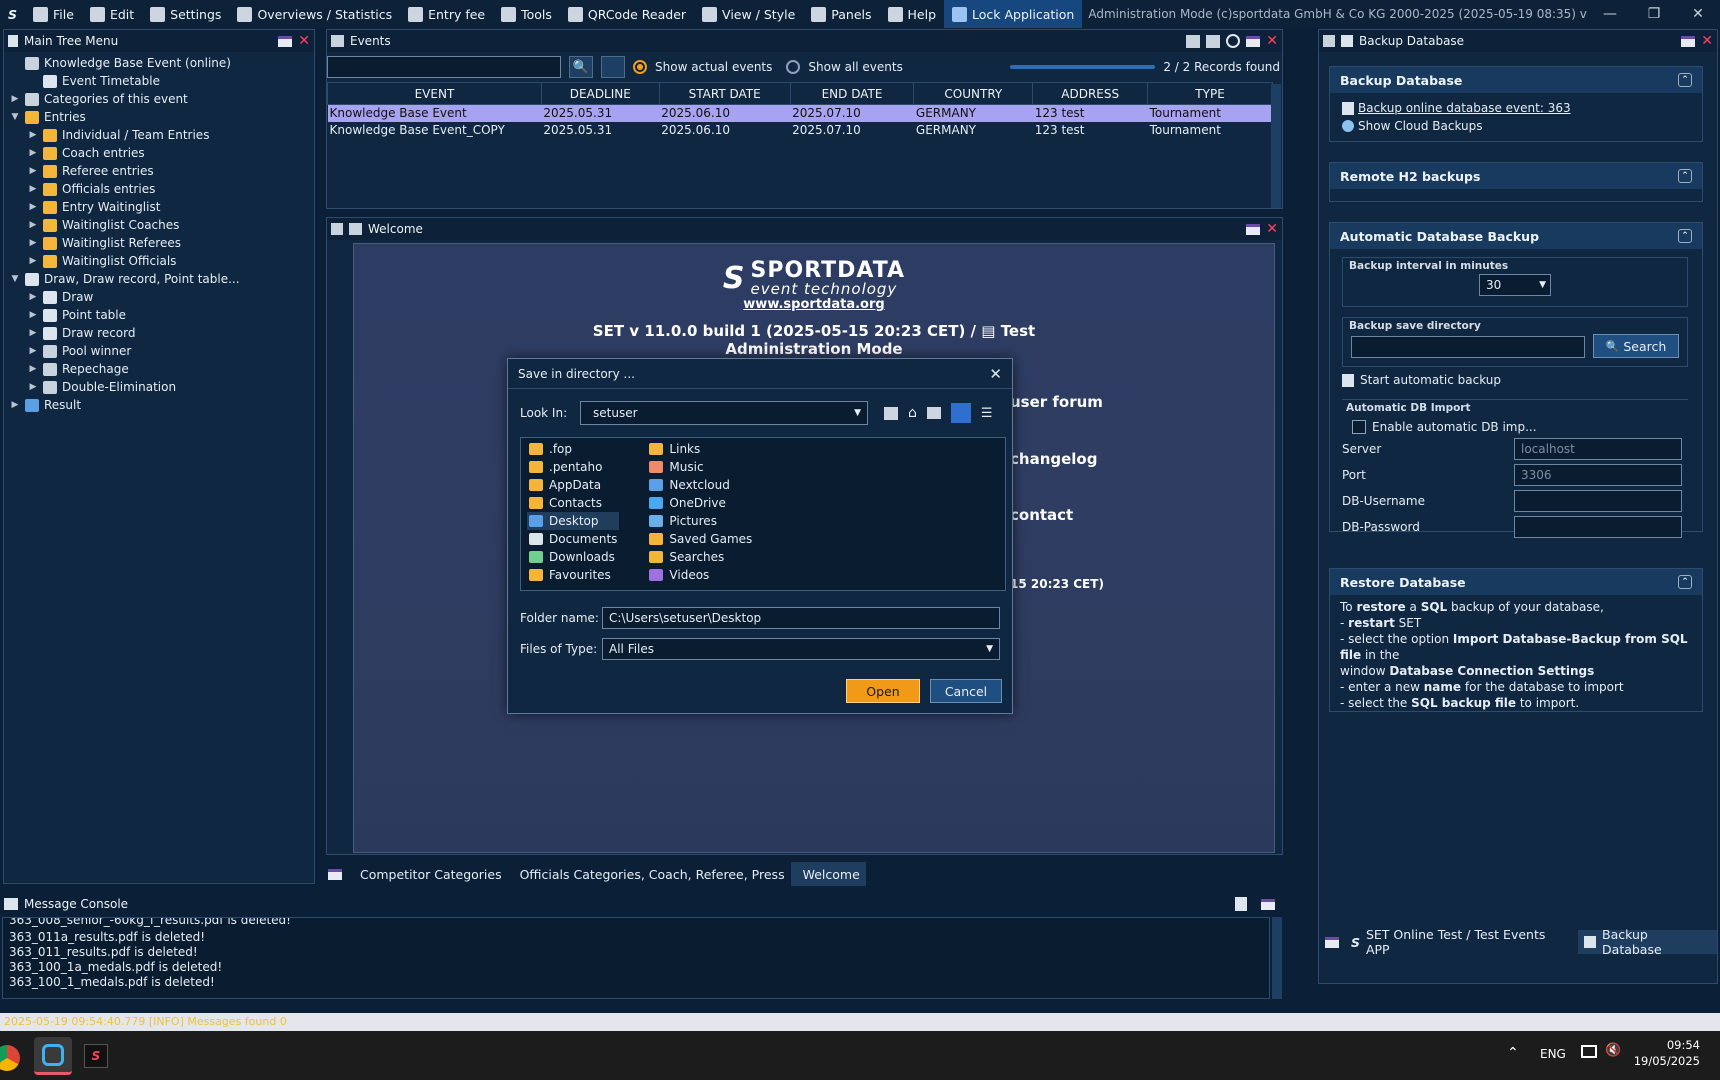  Describe the element at coordinates (1241, 904) in the screenshot. I see `trash-icon` at that location.